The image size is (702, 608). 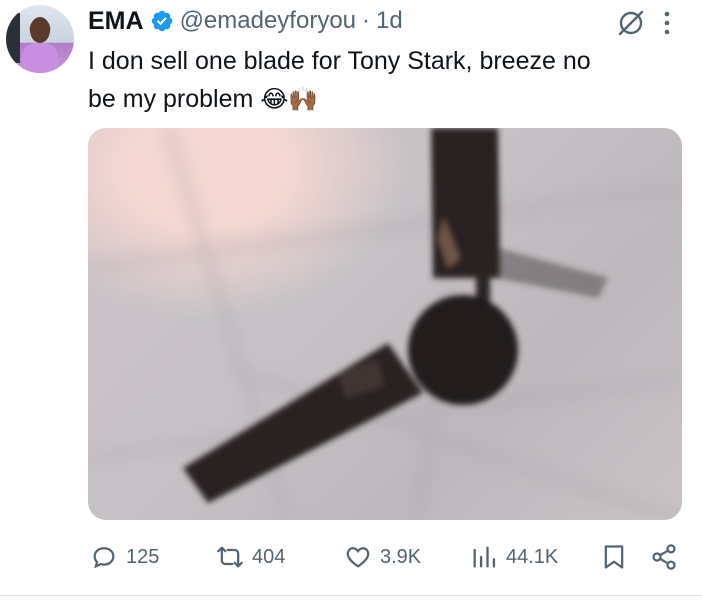 What do you see at coordinates (351, 595) in the screenshot?
I see `divider` at bounding box center [351, 595].